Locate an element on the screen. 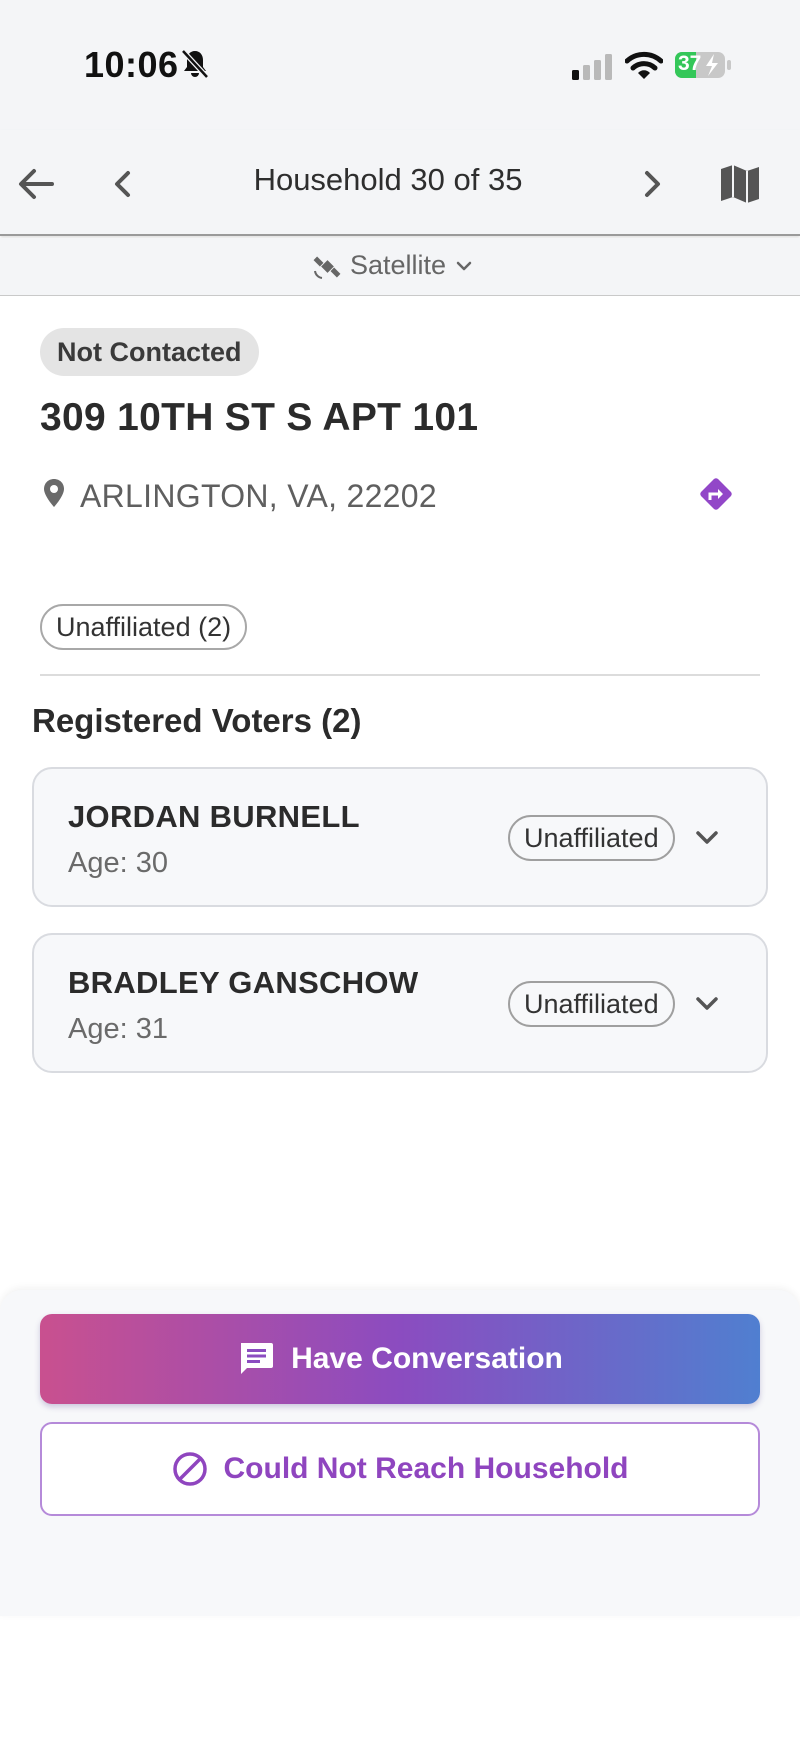 Image resolution: width=800 pixels, height=1739 pixels. map-icon is located at coordinates (740, 184).